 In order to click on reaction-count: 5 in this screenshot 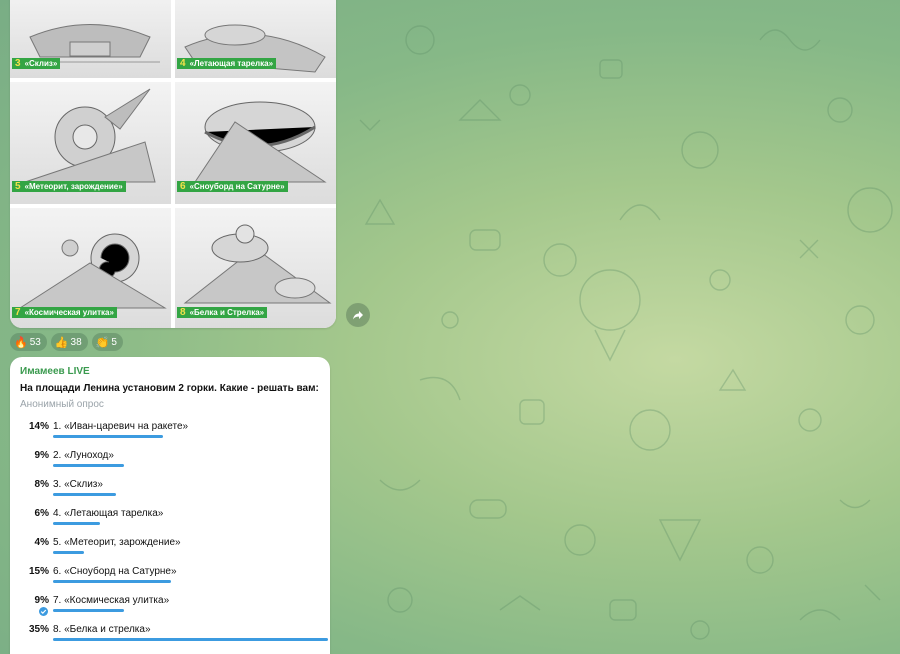, I will do `click(114, 342)`.